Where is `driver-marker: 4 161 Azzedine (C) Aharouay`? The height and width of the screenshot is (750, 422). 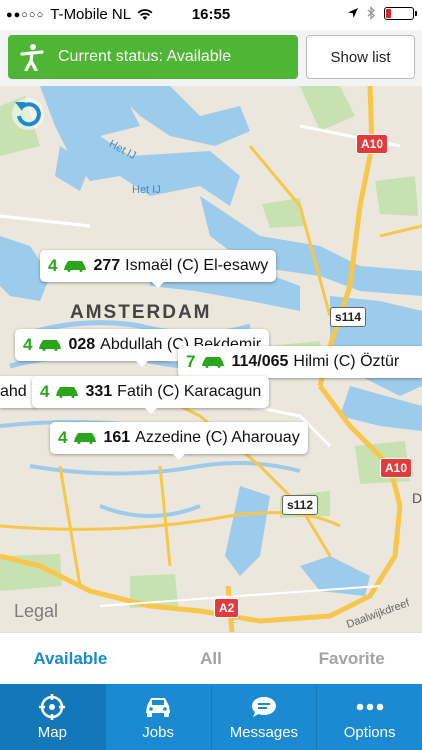
driver-marker: 4 161 Azzedine (C) Aharouay is located at coordinates (179, 441).